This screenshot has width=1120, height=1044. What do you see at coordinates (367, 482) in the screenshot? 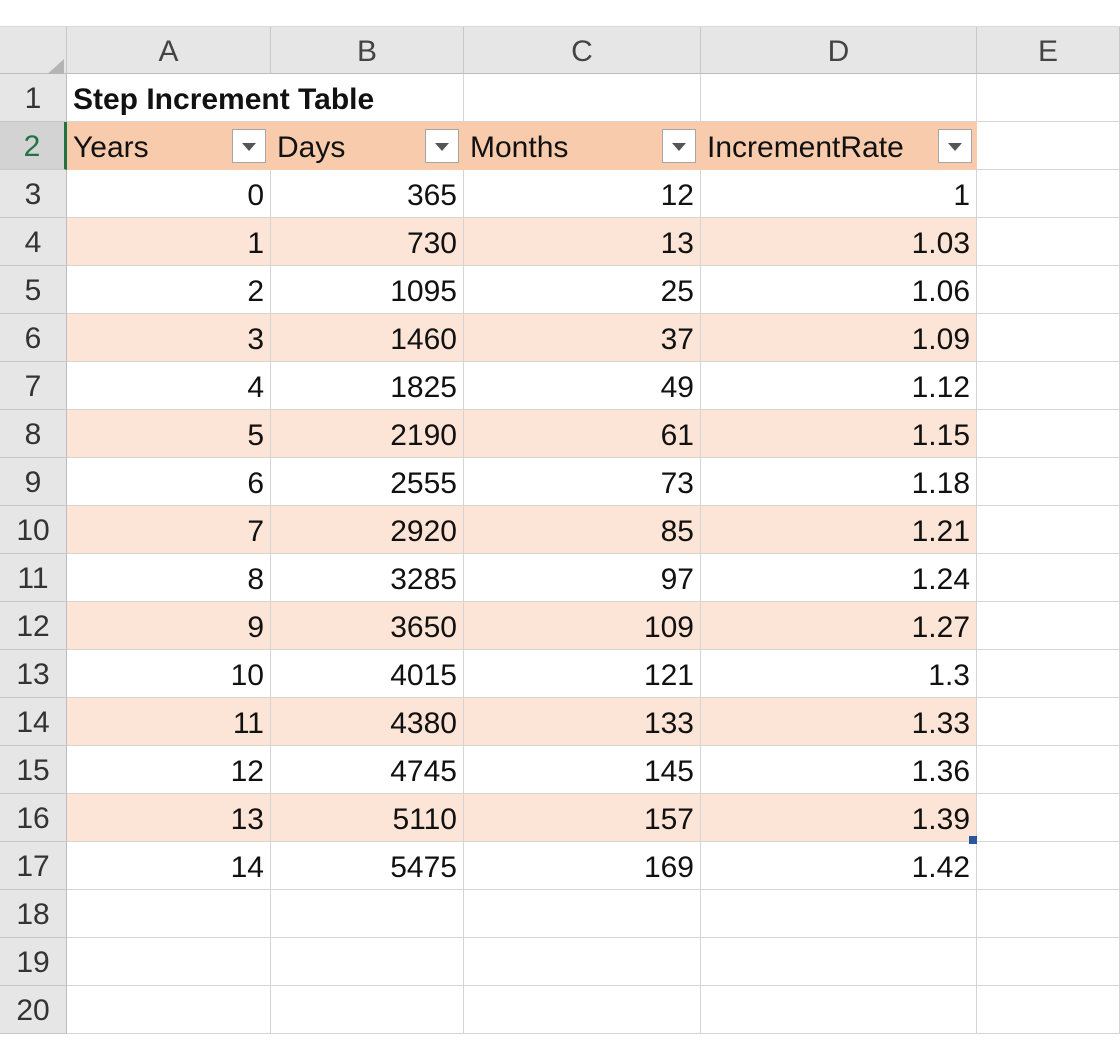
I see `table-cell: 2555` at bounding box center [367, 482].